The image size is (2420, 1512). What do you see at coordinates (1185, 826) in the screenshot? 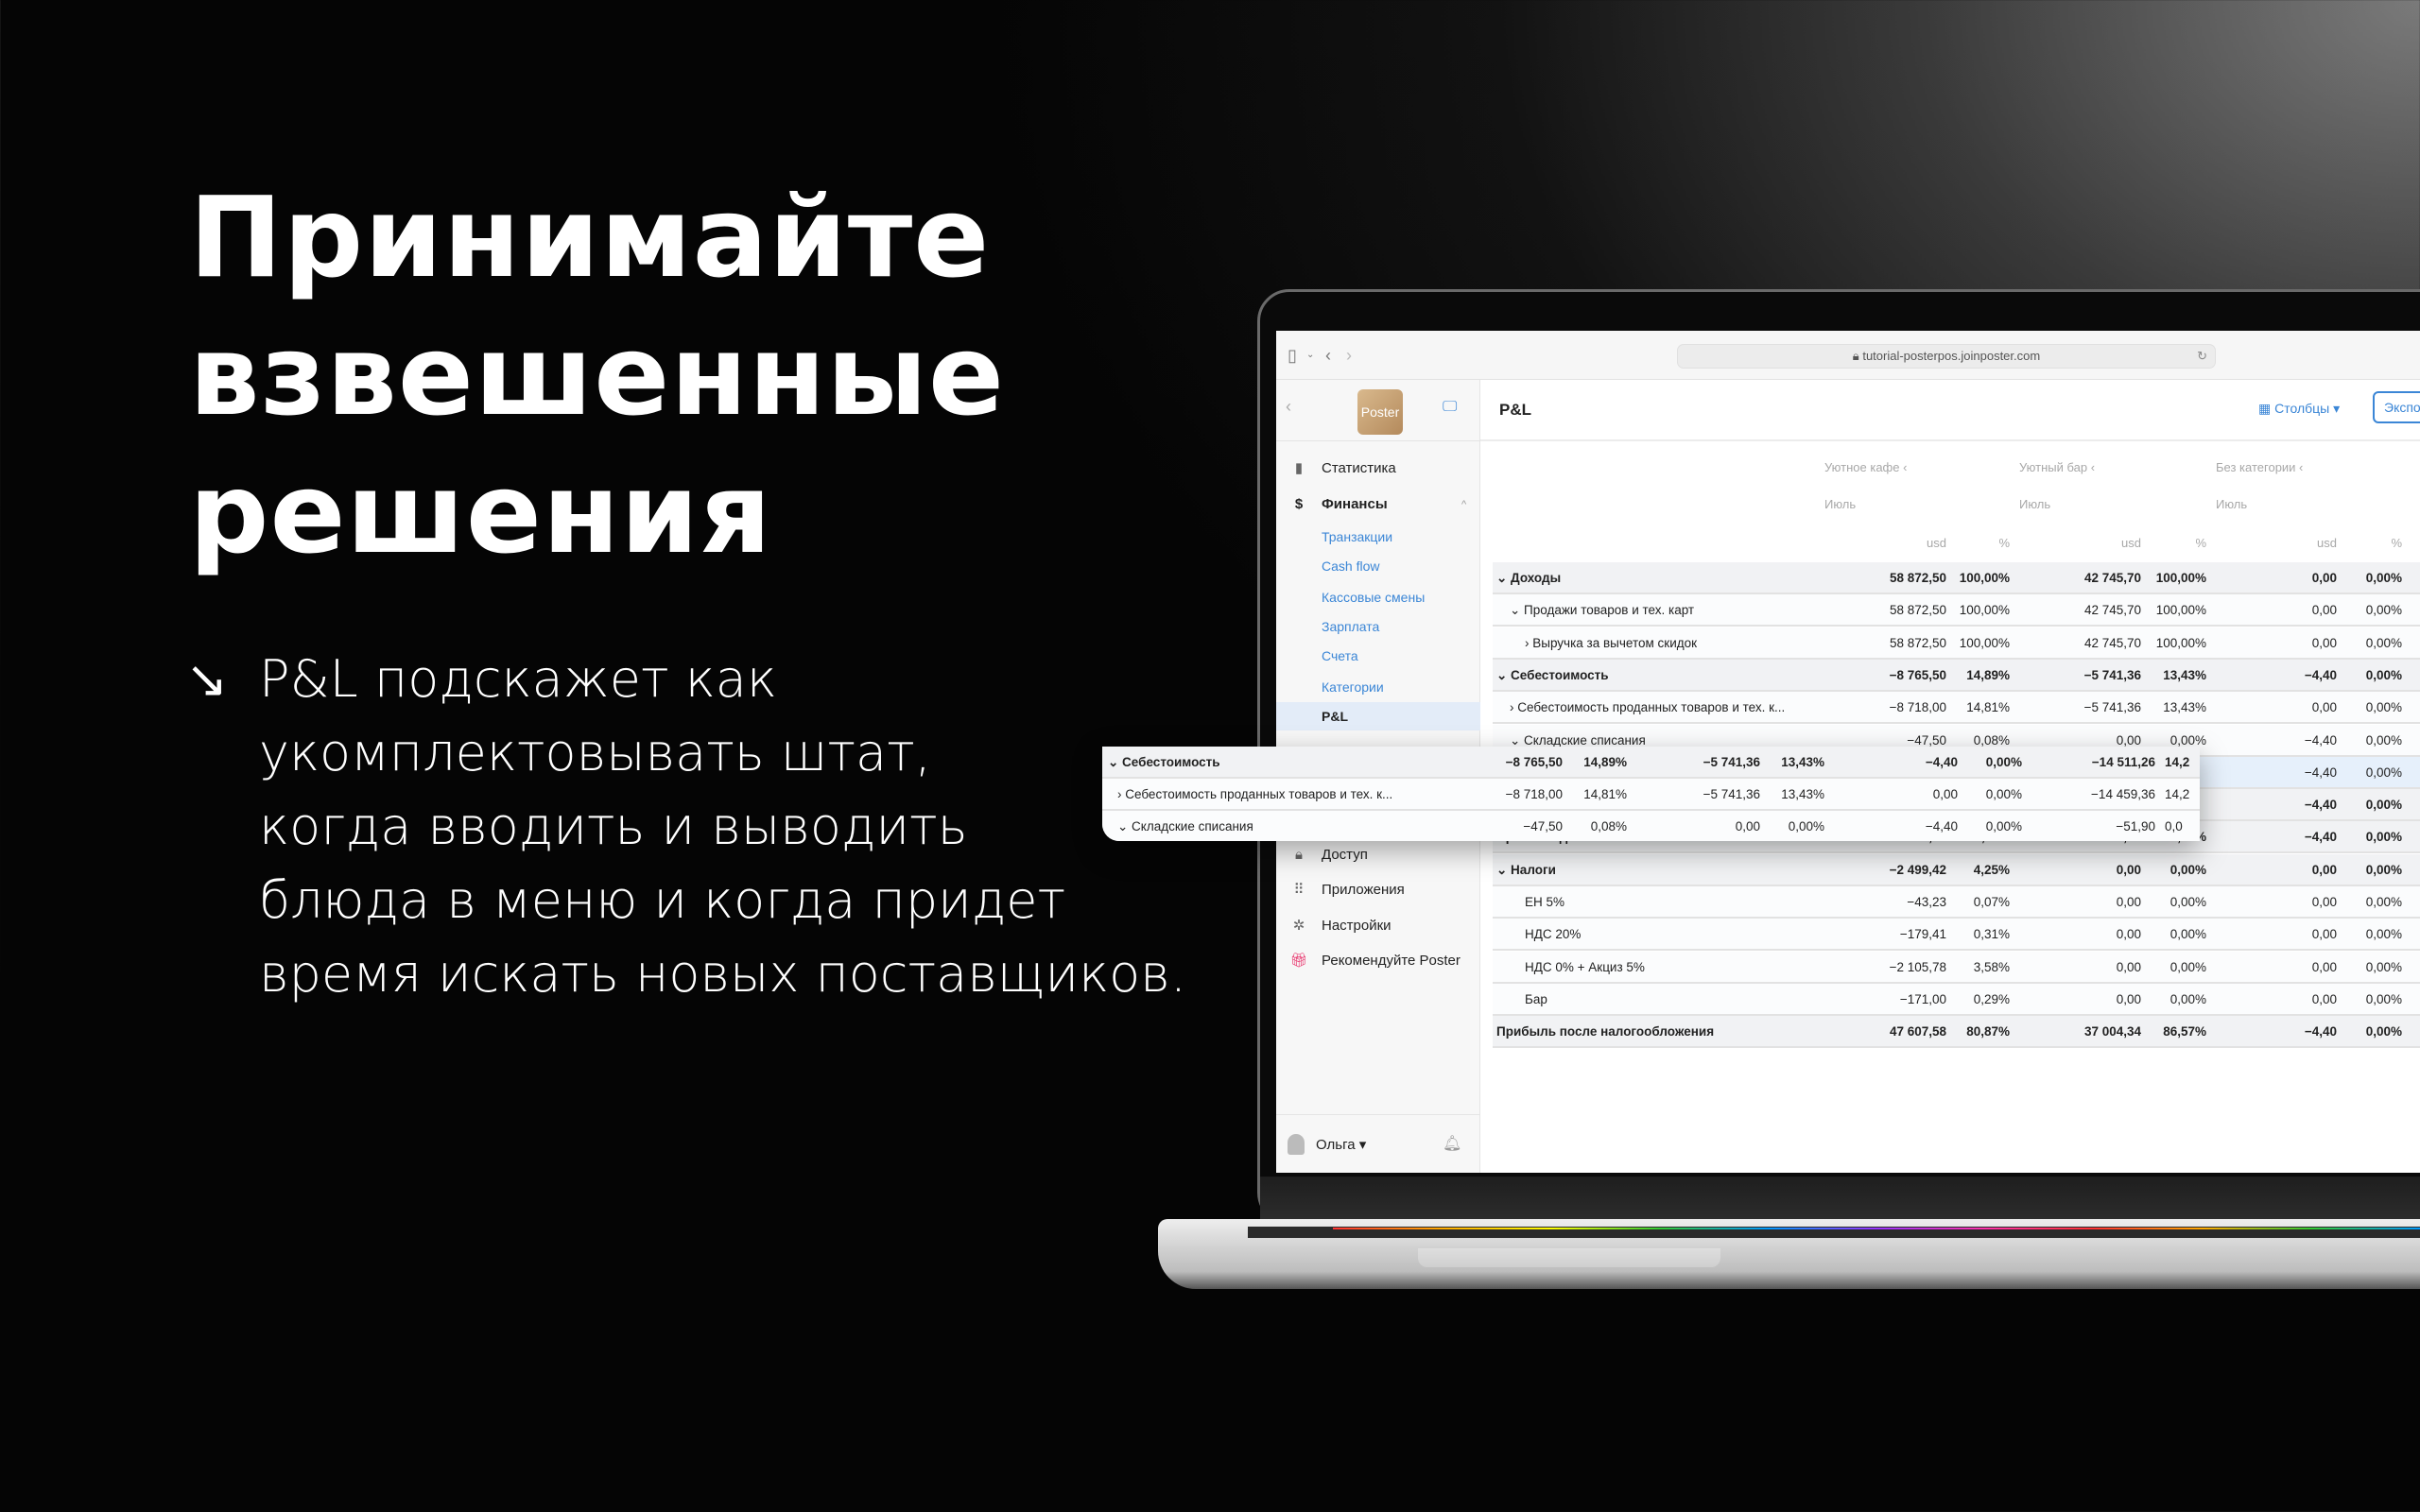
I see `row-label: ⌄ Складские списания` at bounding box center [1185, 826].